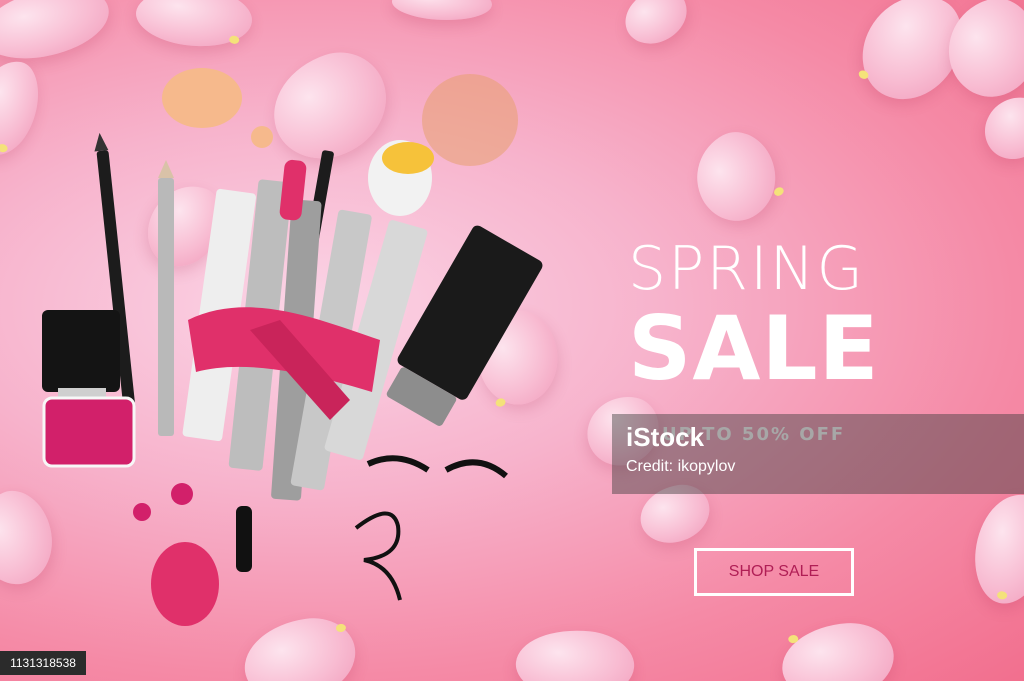 The width and height of the screenshot is (1024, 681). I want to click on powder-splash, so click(470, 120).